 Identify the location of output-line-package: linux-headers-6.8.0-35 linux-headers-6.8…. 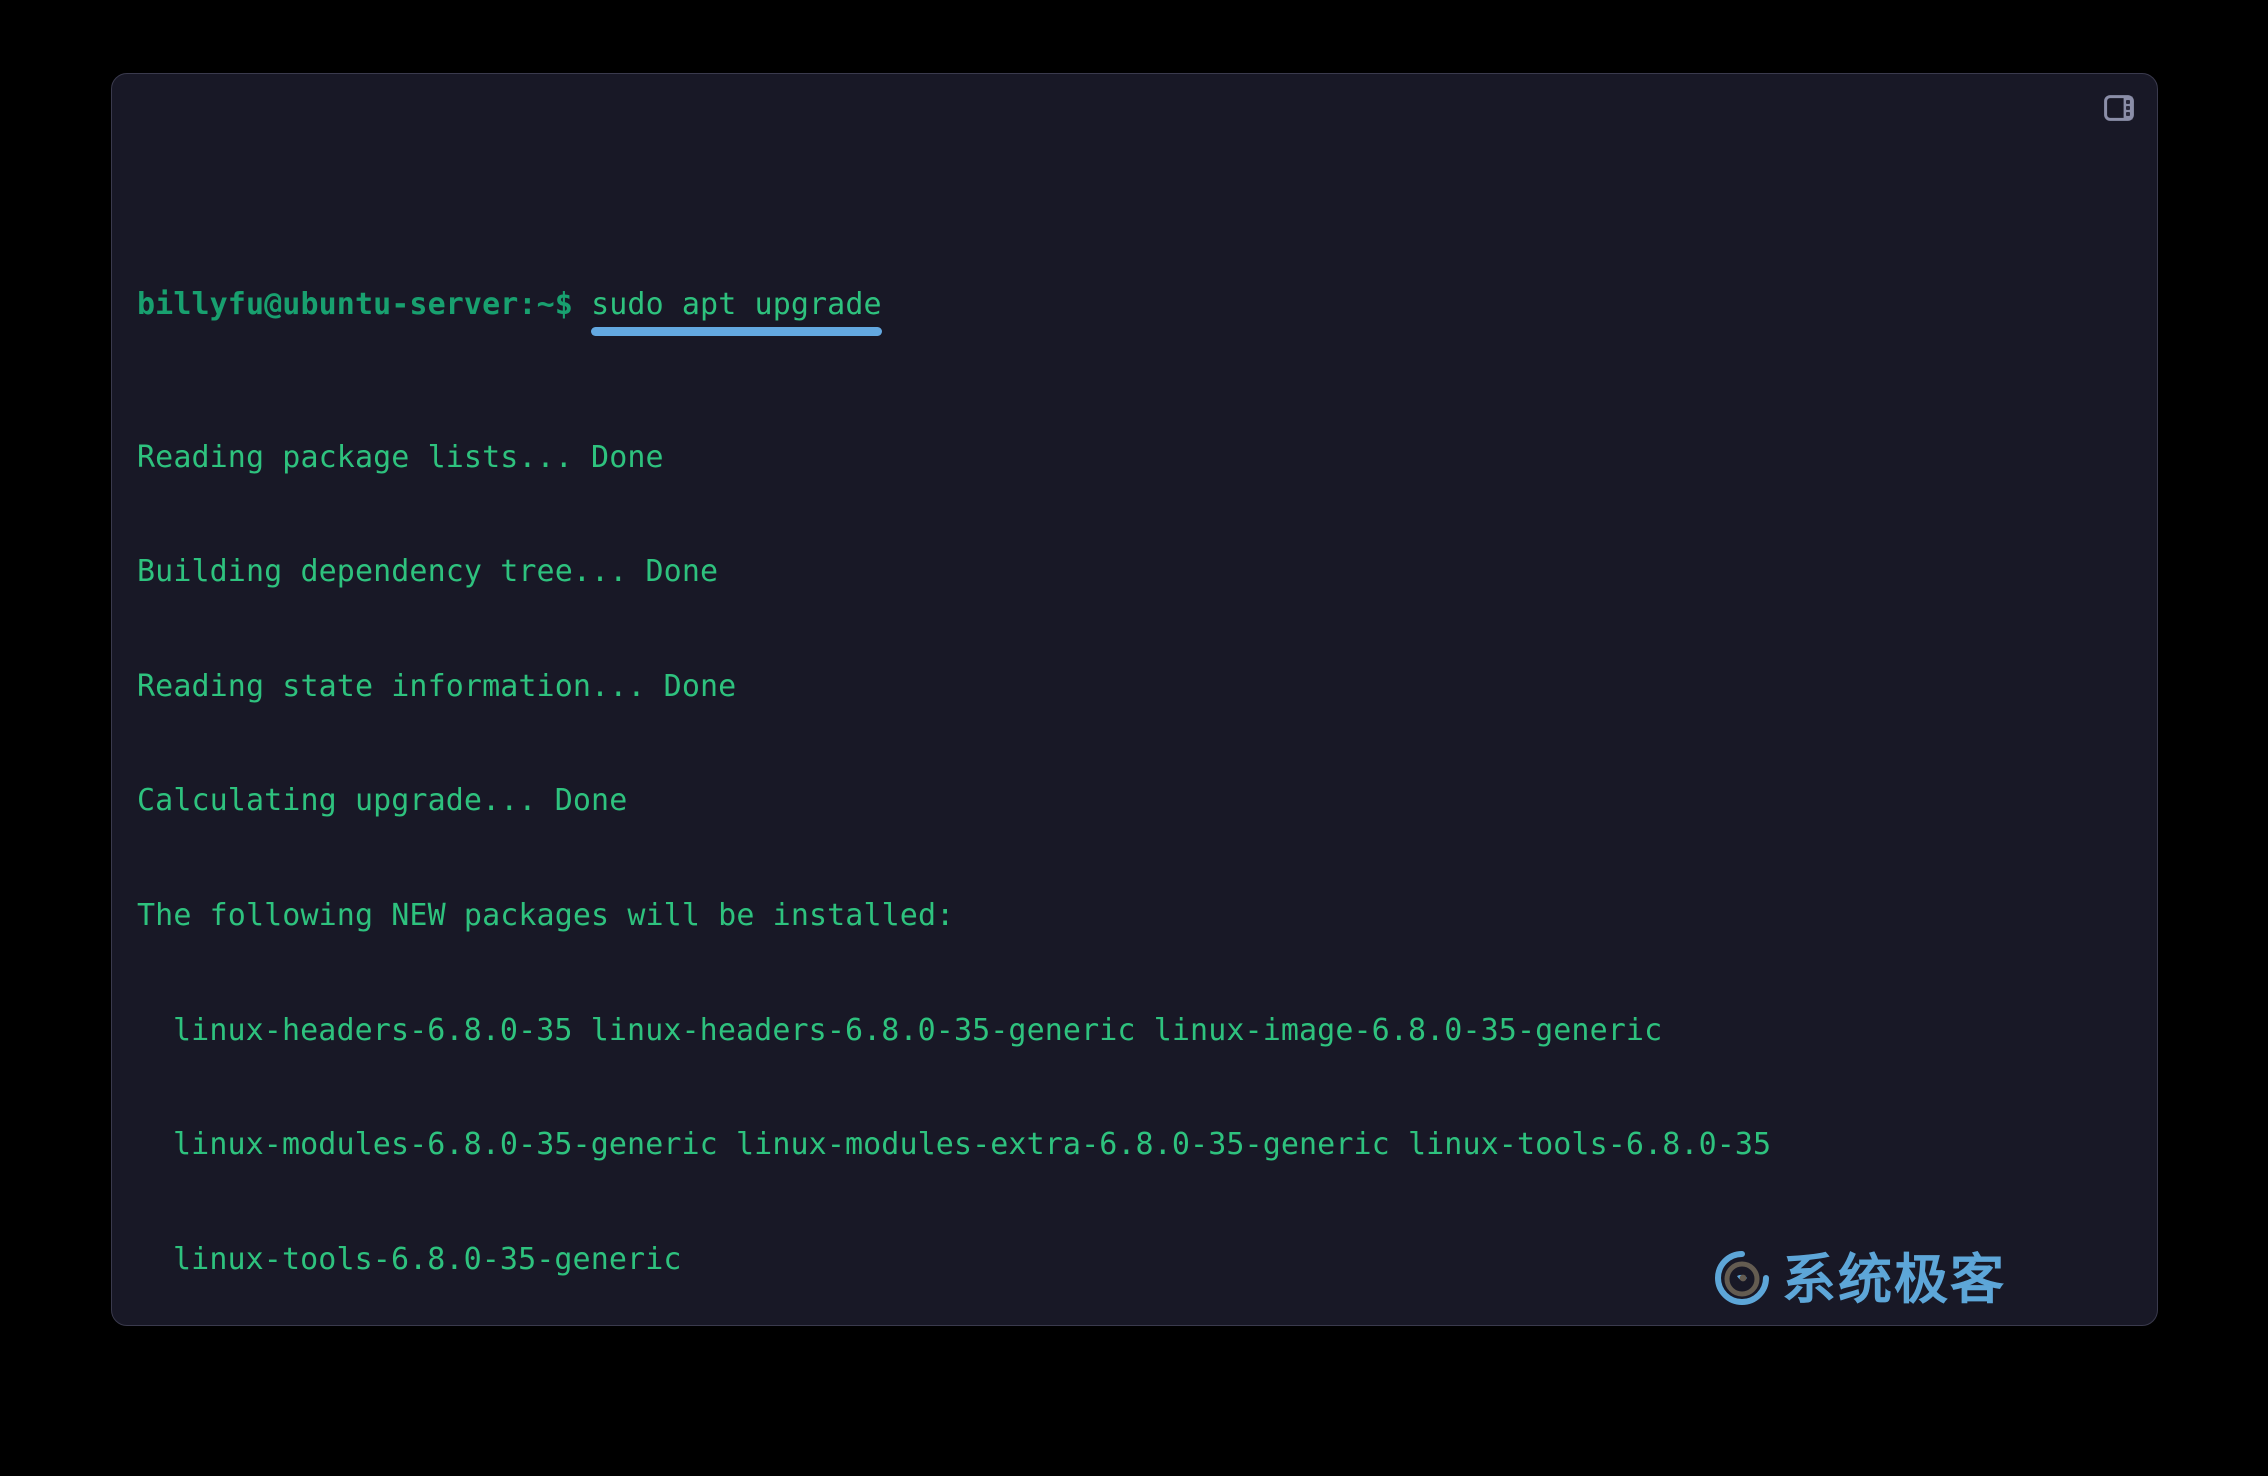
(918, 1030).